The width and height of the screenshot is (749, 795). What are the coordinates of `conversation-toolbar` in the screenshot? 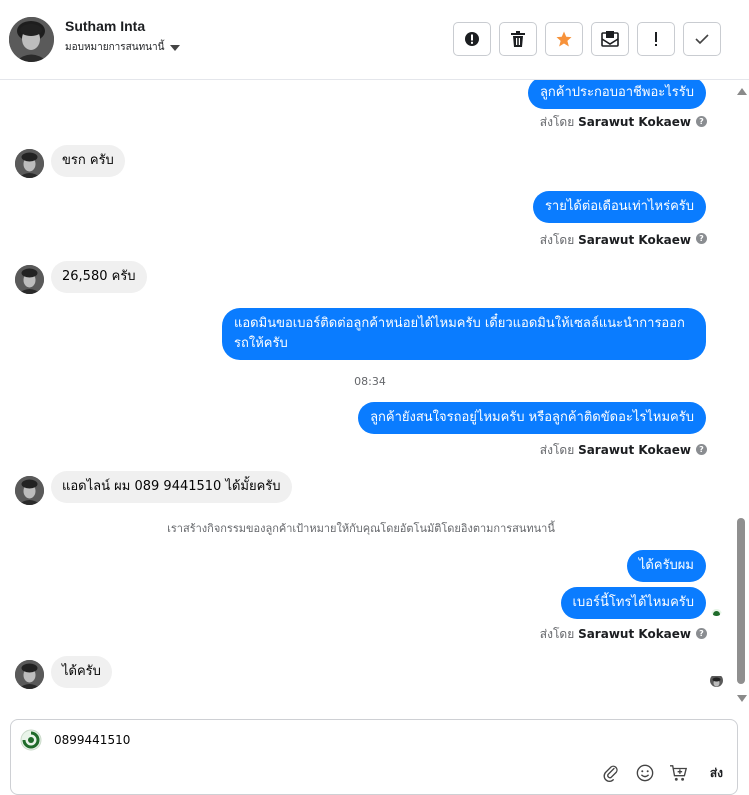 It's located at (587, 39).